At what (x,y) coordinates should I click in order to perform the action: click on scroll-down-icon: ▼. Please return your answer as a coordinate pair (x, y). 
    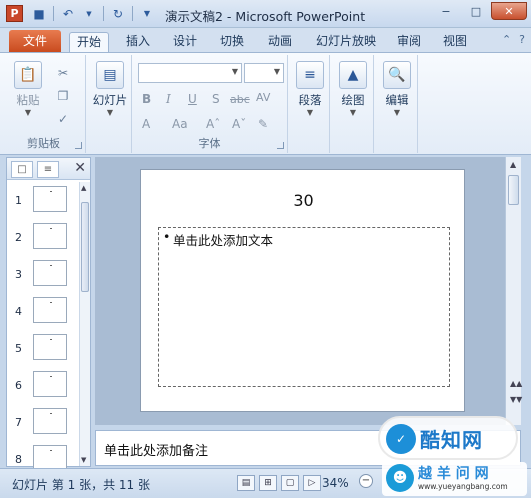
    Looking at the image, I should click on (83, 460).